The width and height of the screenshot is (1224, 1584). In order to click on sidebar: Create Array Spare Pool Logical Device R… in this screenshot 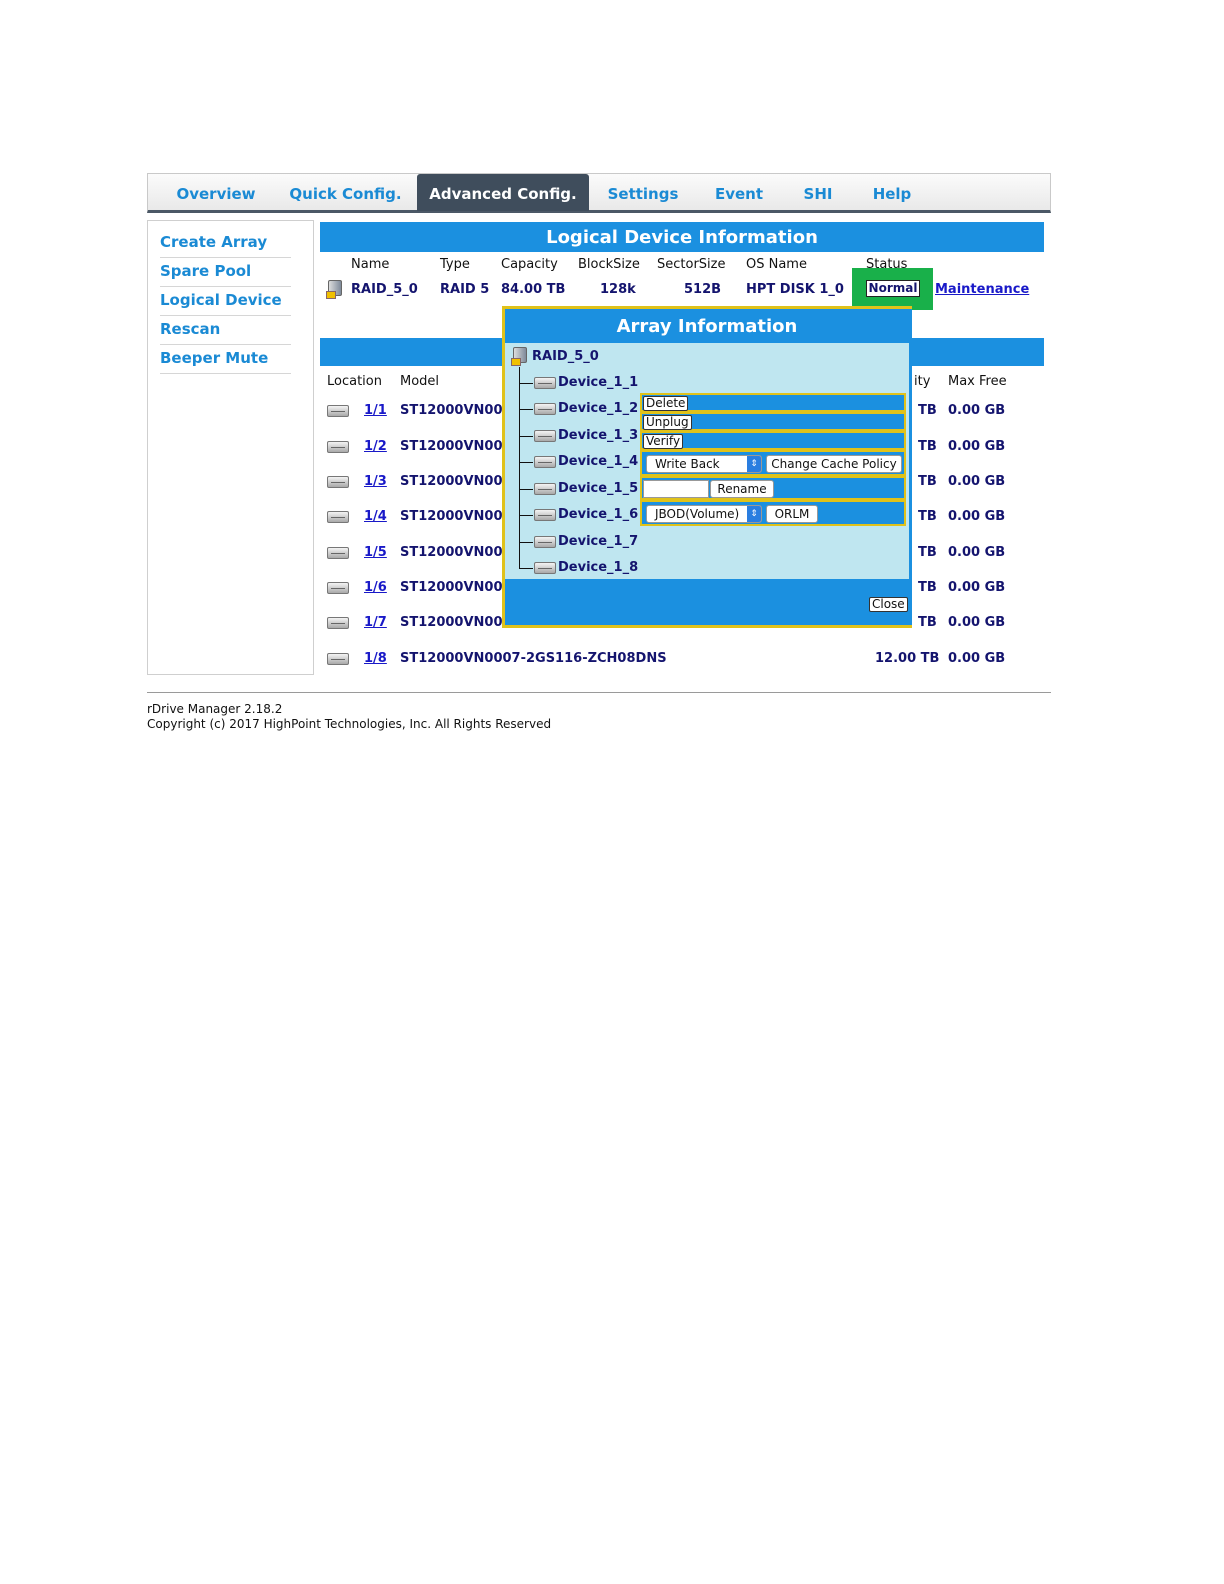, I will do `click(230, 447)`.